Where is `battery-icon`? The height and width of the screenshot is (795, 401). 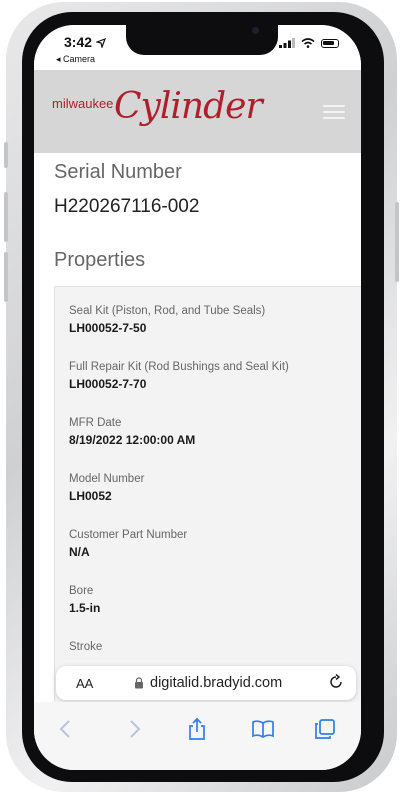 battery-icon is located at coordinates (330, 43).